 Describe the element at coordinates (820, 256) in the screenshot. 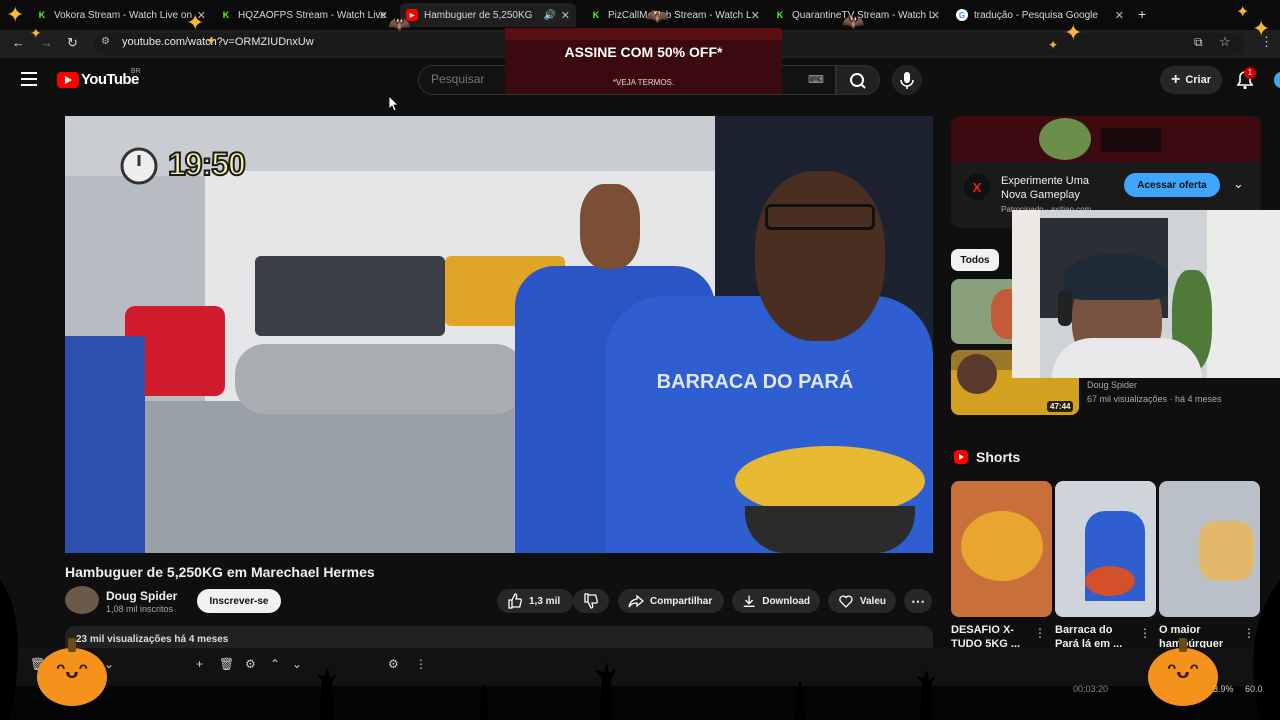

I see `person-front-head` at that location.